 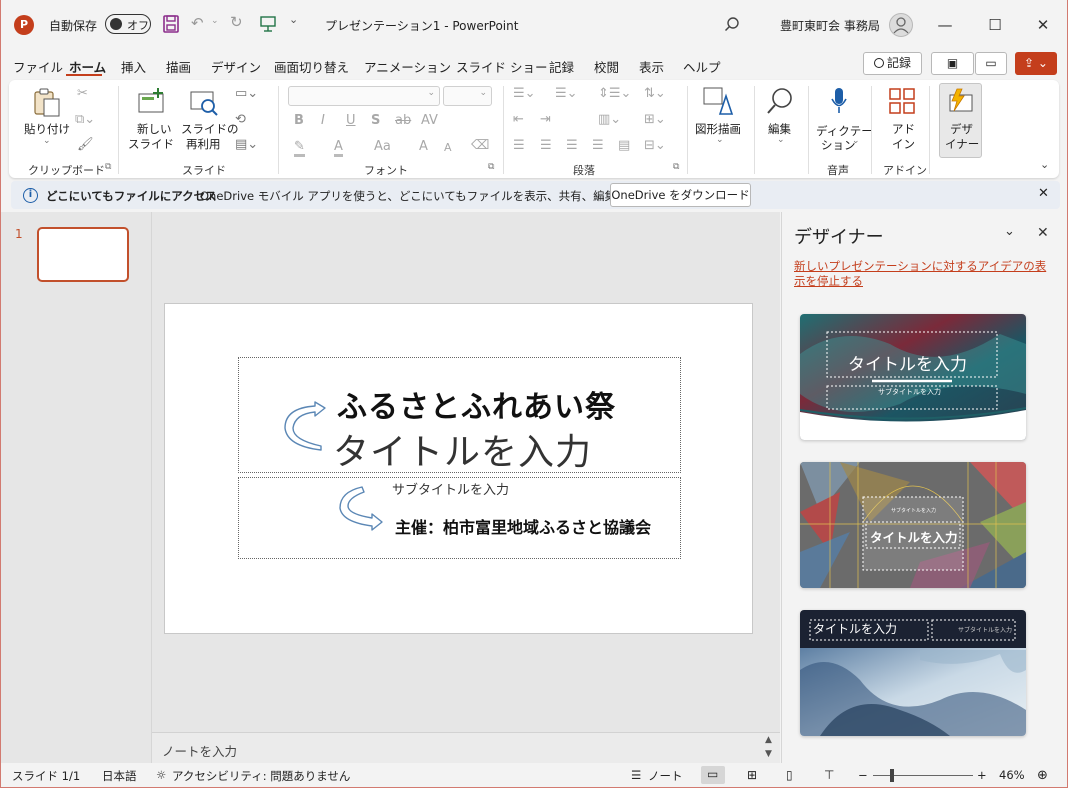 I want to click on tab-file: ファイル, so click(x=38, y=66).